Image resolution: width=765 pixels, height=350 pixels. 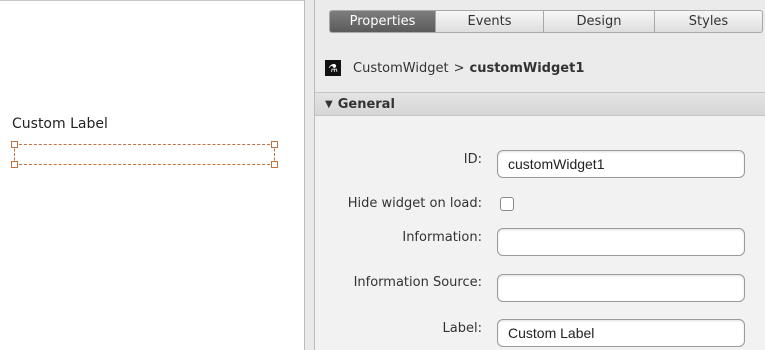 I want to click on panel-tabs: Properties Events Design Styles, so click(x=546, y=21).